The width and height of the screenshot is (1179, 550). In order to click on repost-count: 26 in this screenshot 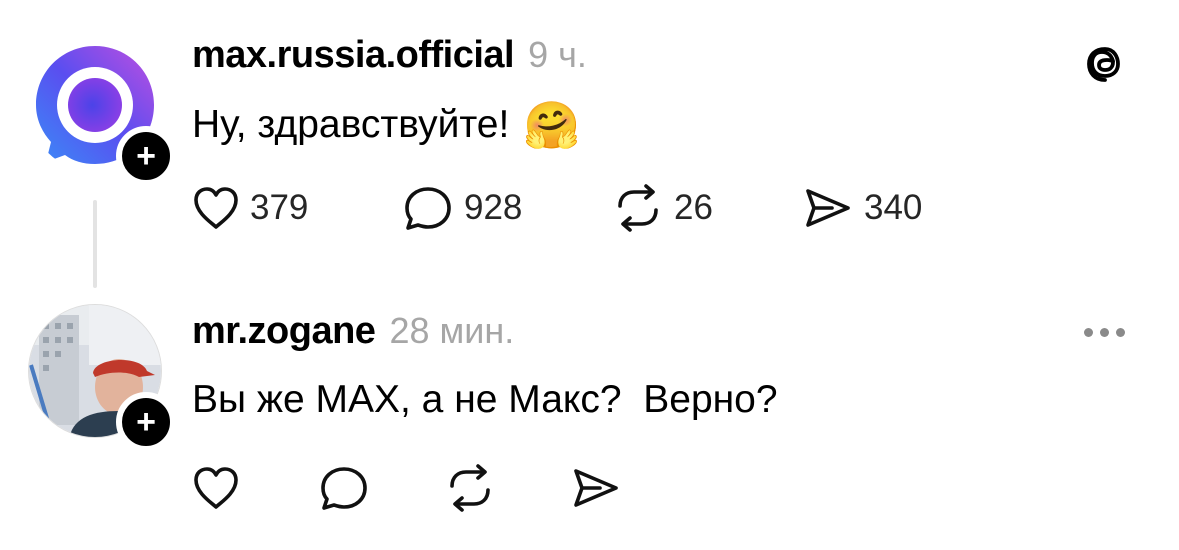, I will do `click(693, 207)`.